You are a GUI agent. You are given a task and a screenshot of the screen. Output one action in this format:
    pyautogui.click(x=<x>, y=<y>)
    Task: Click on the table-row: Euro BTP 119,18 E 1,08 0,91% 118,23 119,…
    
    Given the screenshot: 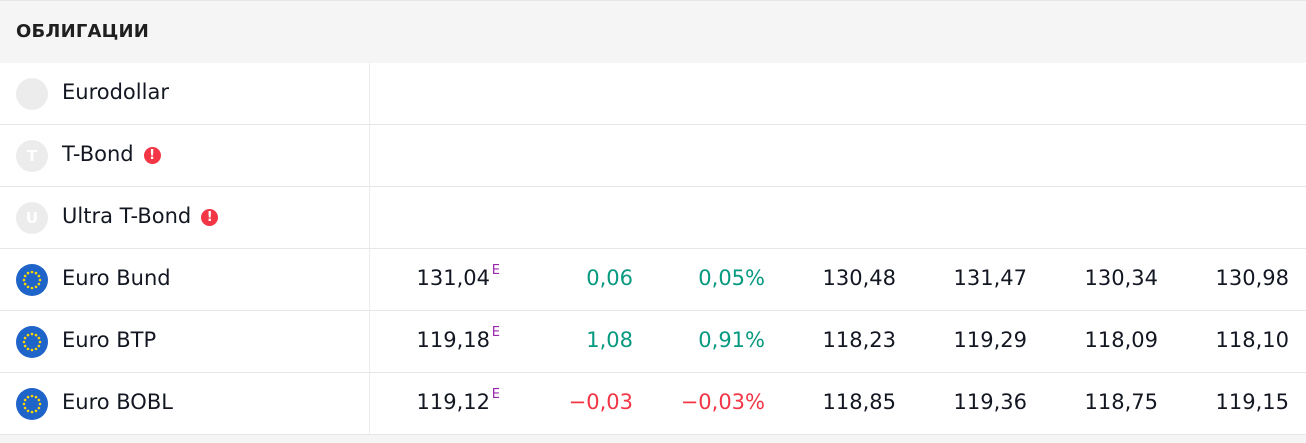 What is the action you would take?
    pyautogui.click(x=653, y=342)
    